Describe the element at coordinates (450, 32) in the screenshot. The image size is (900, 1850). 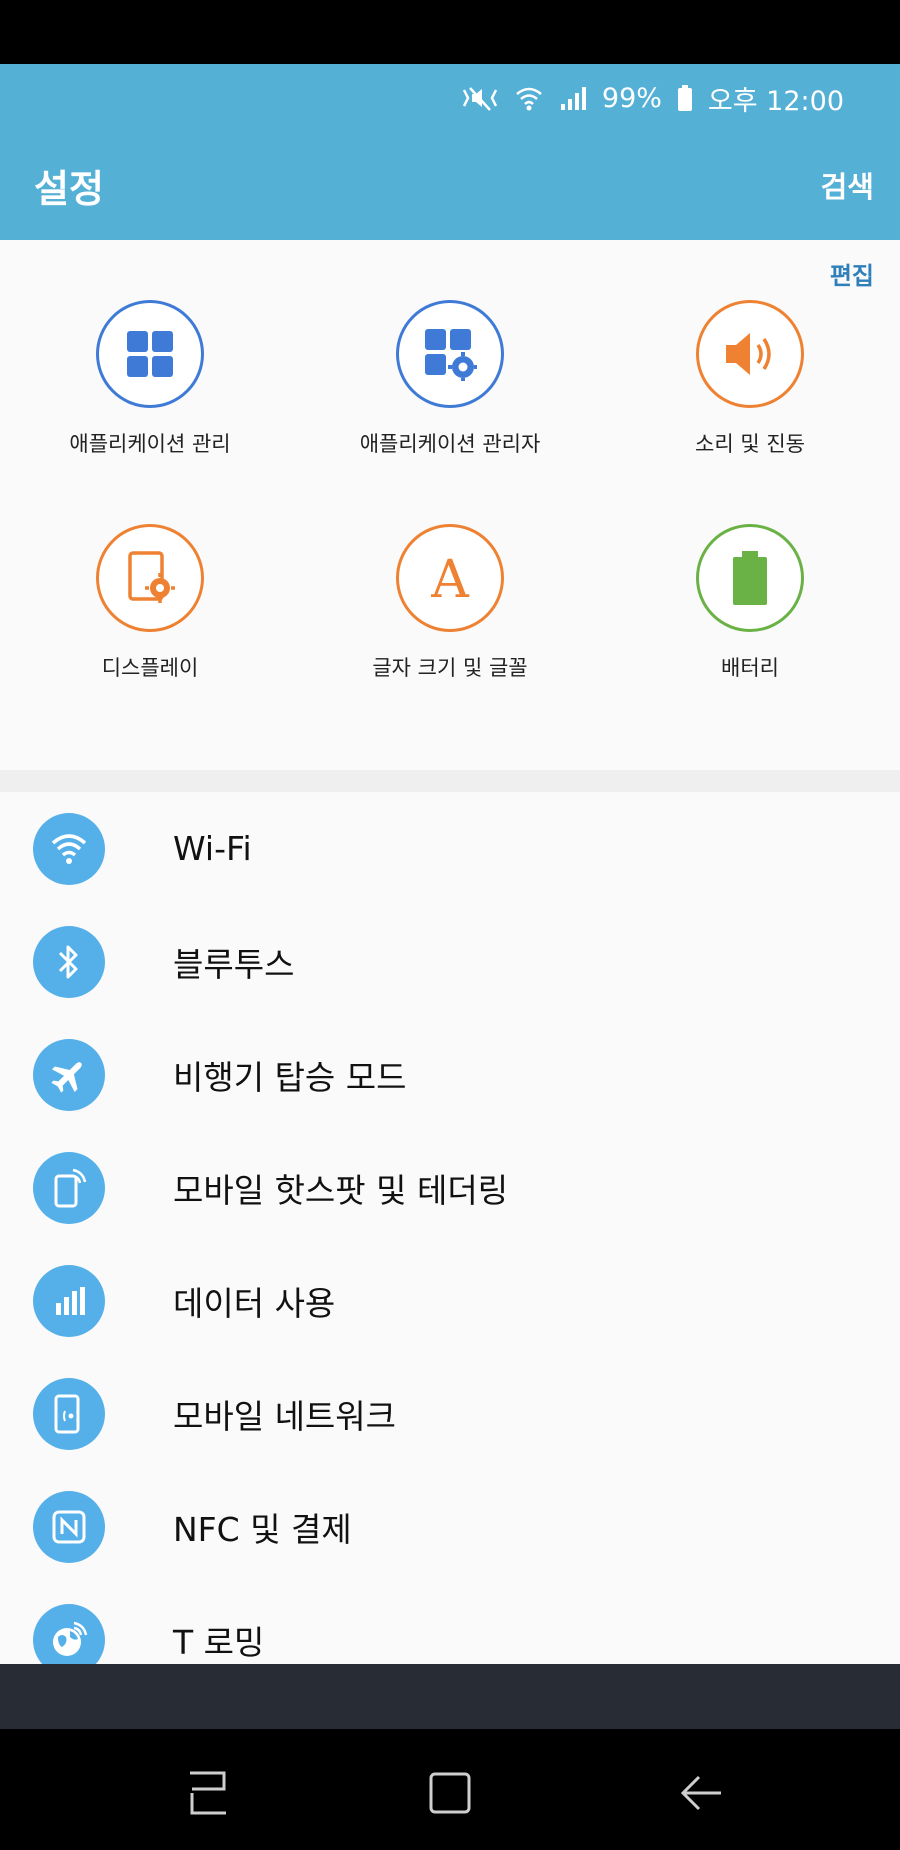
I see `top-bezel` at that location.